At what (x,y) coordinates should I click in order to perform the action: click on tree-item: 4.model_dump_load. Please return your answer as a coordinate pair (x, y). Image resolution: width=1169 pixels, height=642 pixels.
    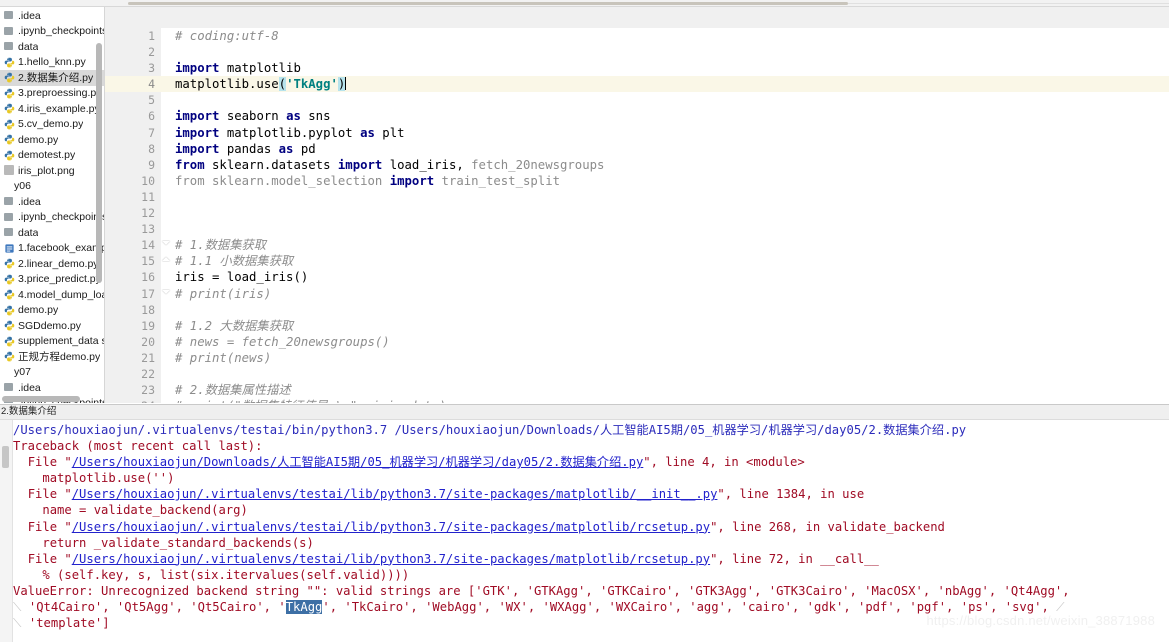
    Looking at the image, I should click on (52, 295).